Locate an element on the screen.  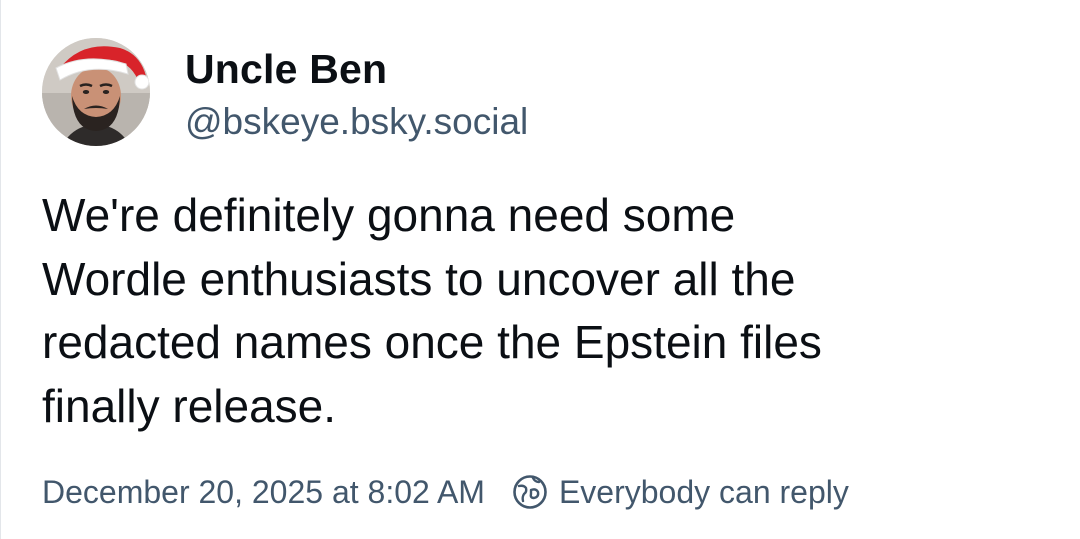
globe-icon is located at coordinates (530, 492).